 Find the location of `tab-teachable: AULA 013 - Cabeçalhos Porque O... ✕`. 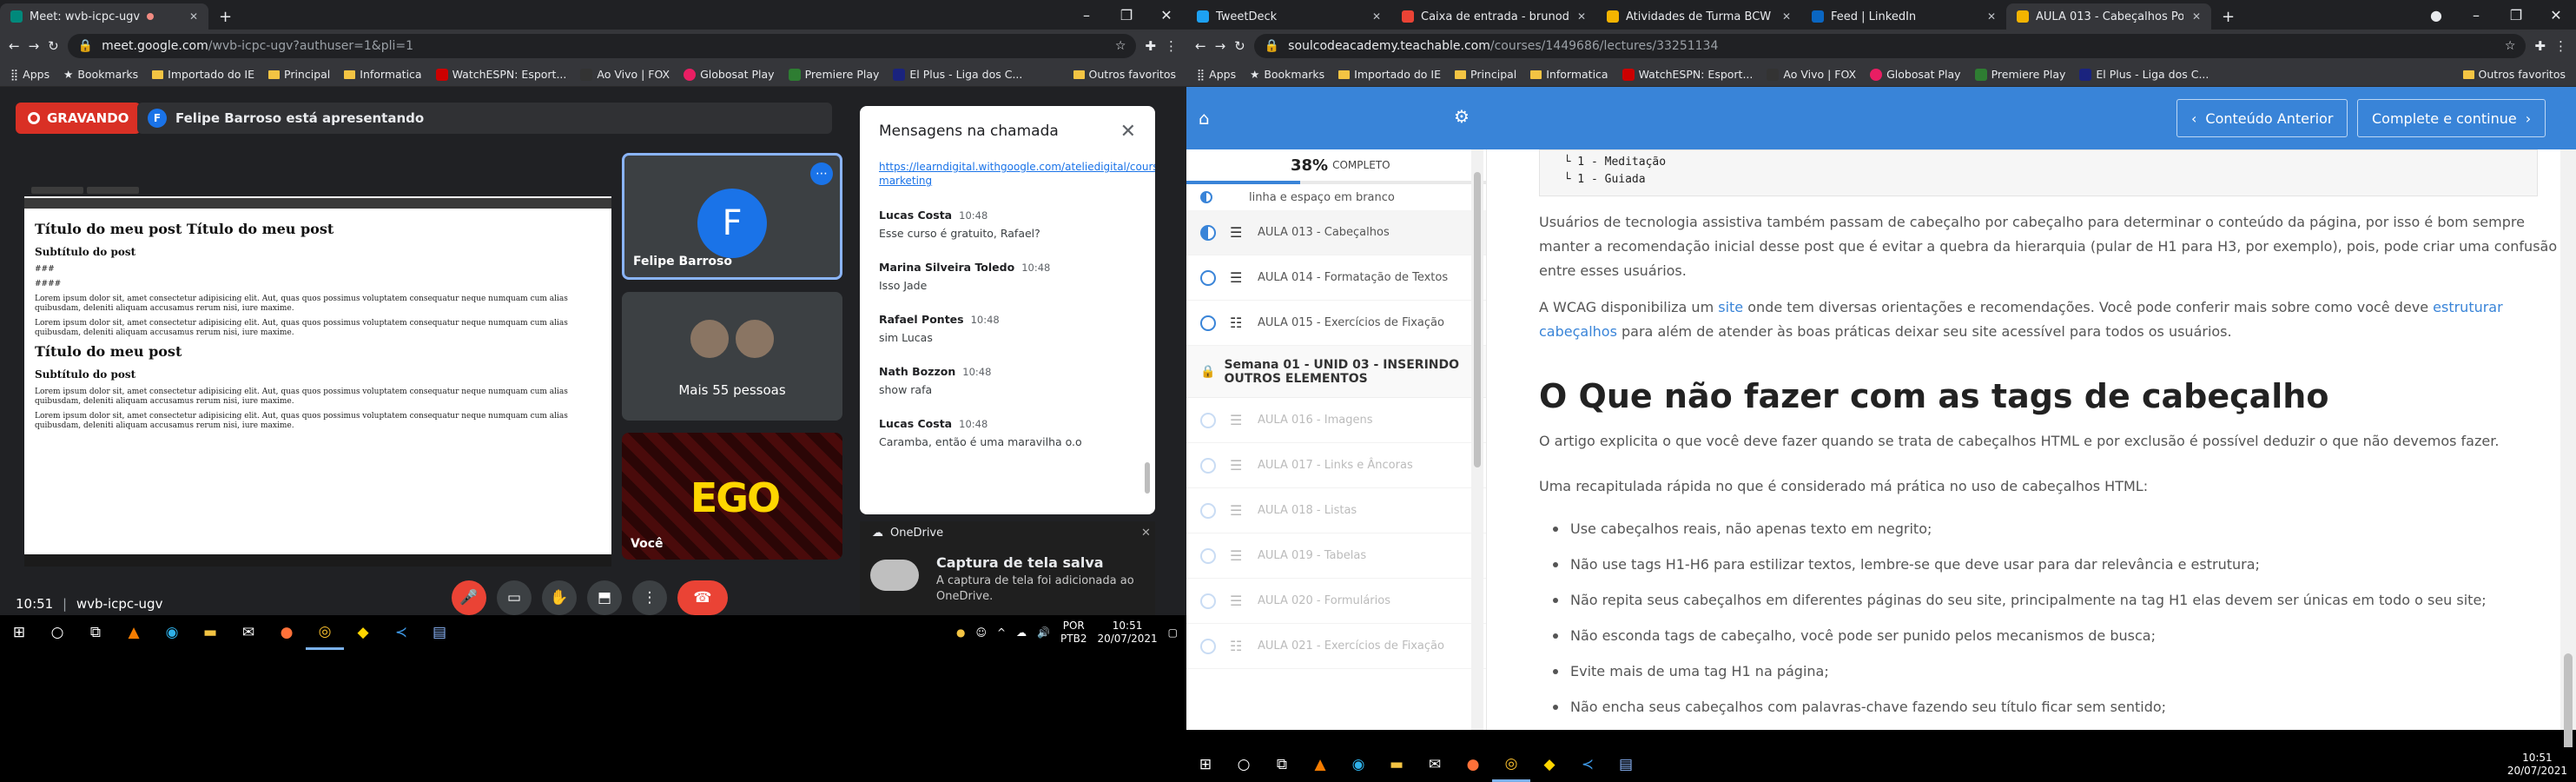

tab-teachable: AULA 013 - Cabeçalhos Porque O... ✕ is located at coordinates (2108, 17).